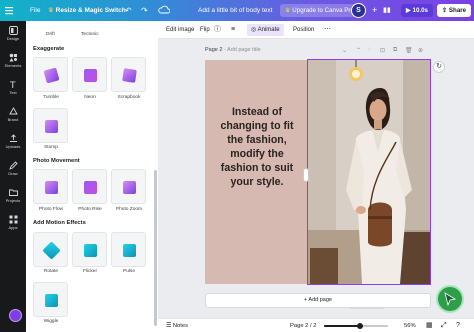  Describe the element at coordinates (387, 10) in the screenshot. I see `analytics-icon: ▮▮` at that location.